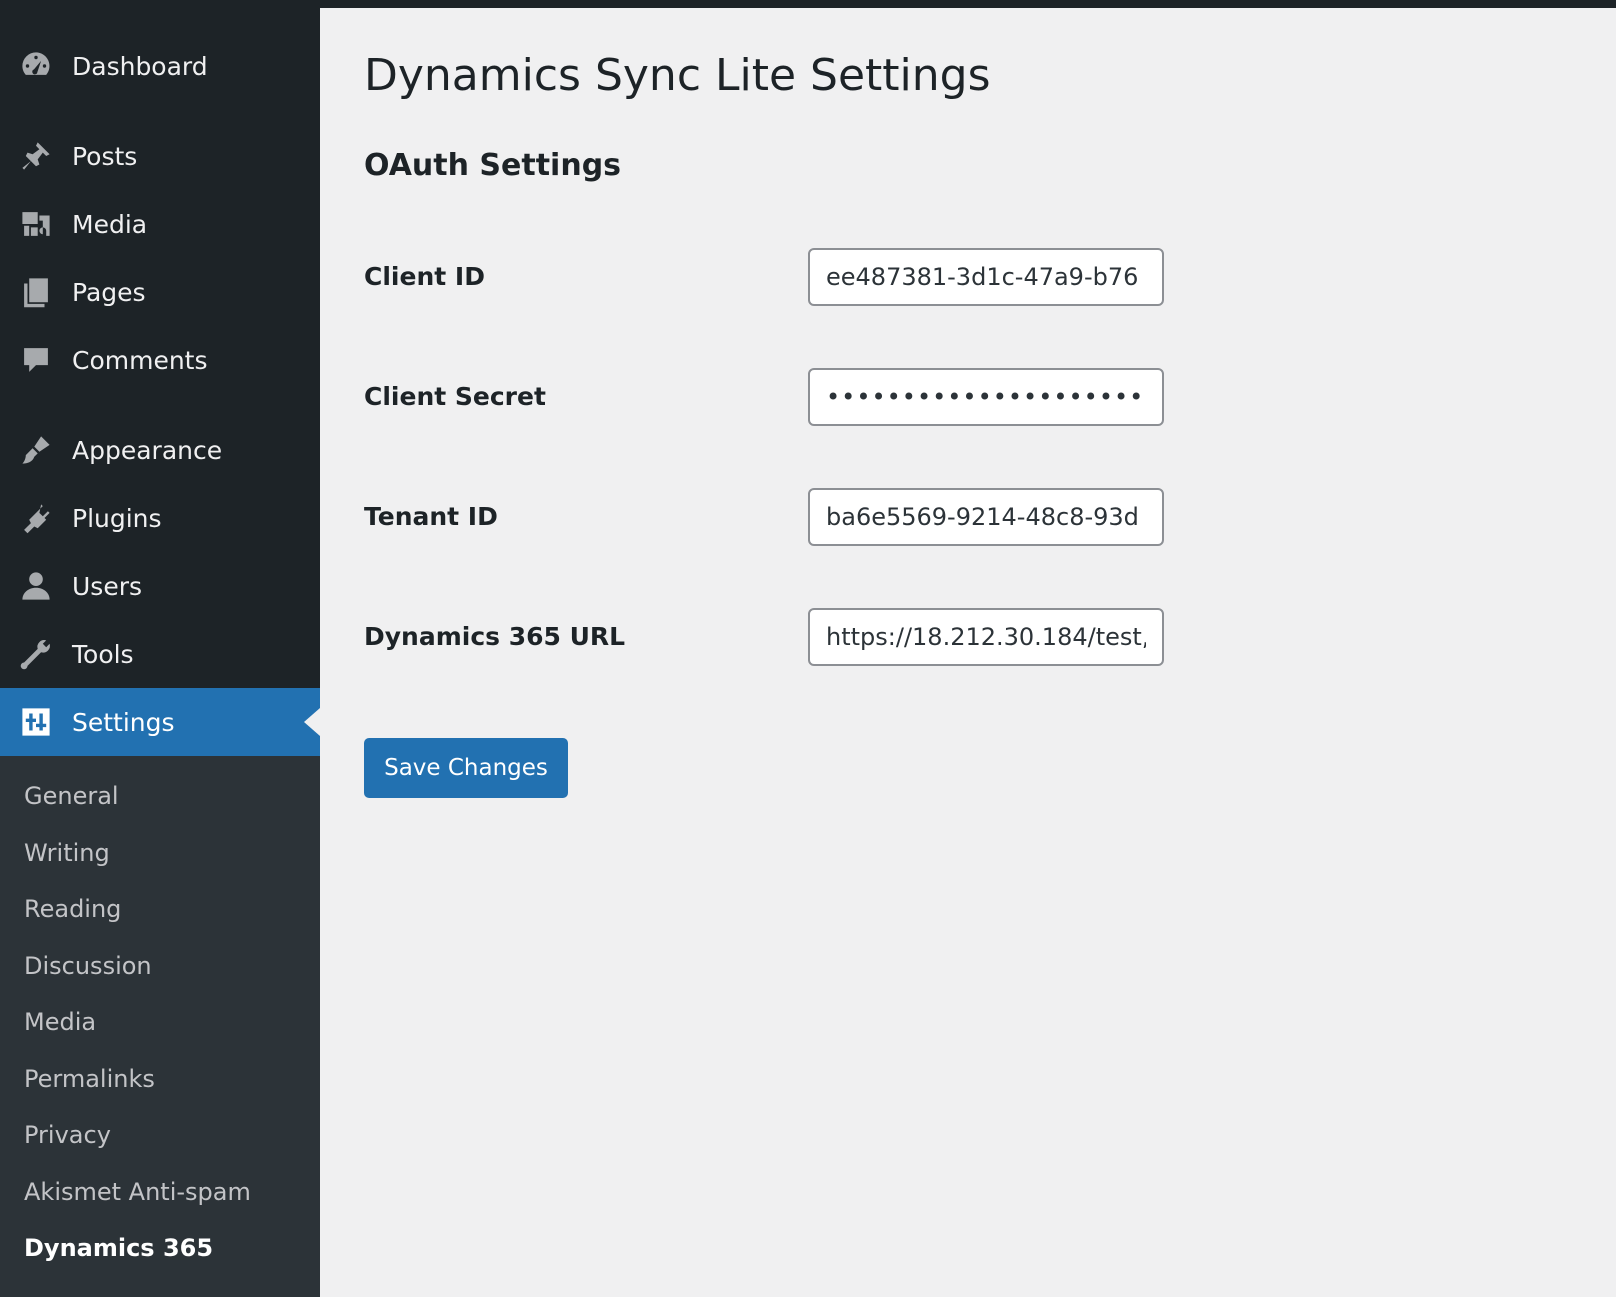 The width and height of the screenshot is (1616, 1297). Describe the element at coordinates (104, 156) in the screenshot. I see `sidebar-item-label: Posts` at that location.